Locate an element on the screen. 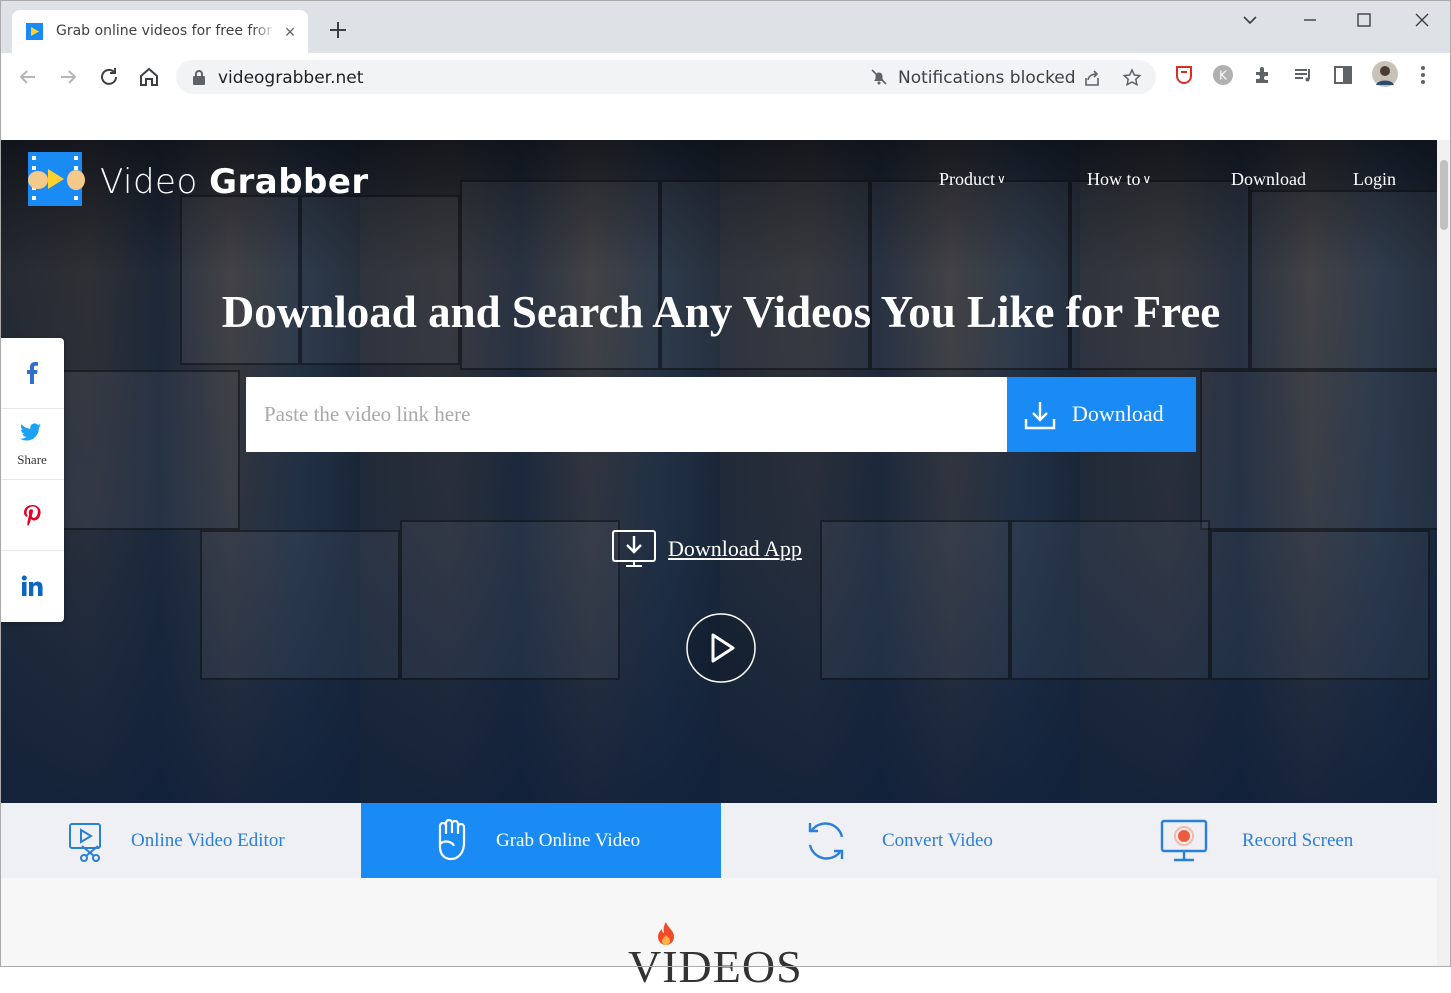 This screenshot has height=993, width=1451. video-grabber-logo-icon is located at coordinates (56, 179).